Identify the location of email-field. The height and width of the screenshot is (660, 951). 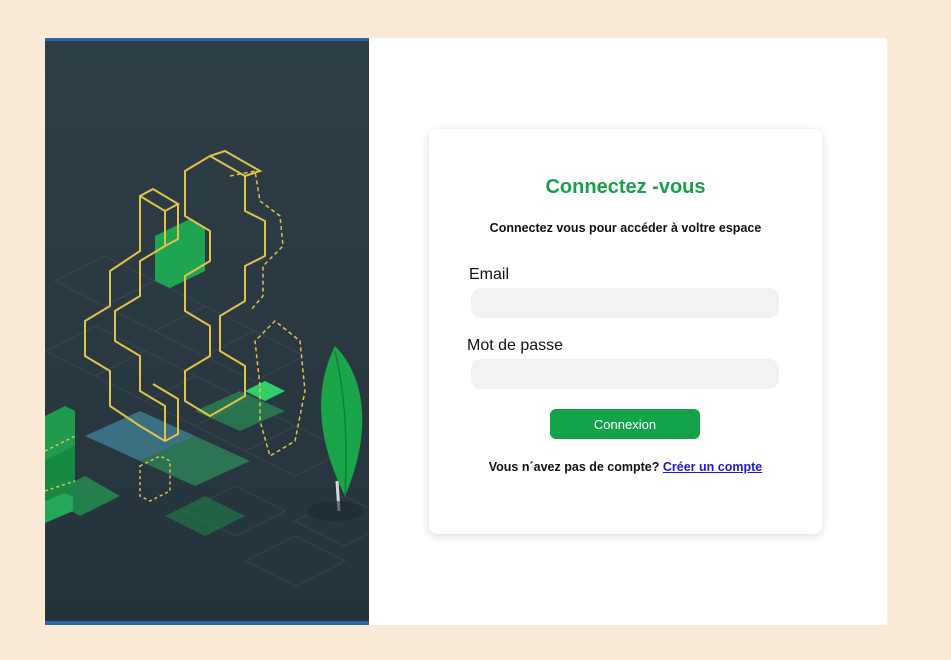
(625, 303).